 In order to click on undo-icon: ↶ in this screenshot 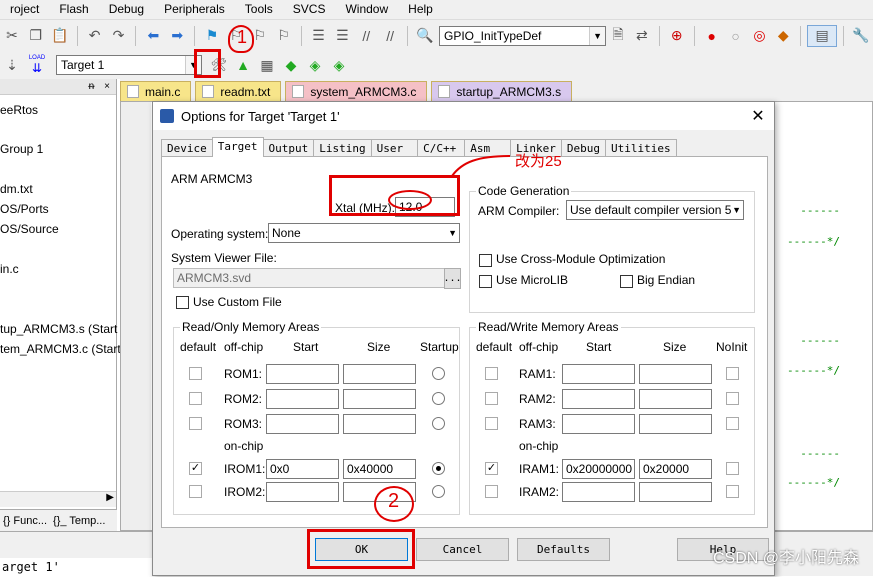, I will do `click(95, 36)`.